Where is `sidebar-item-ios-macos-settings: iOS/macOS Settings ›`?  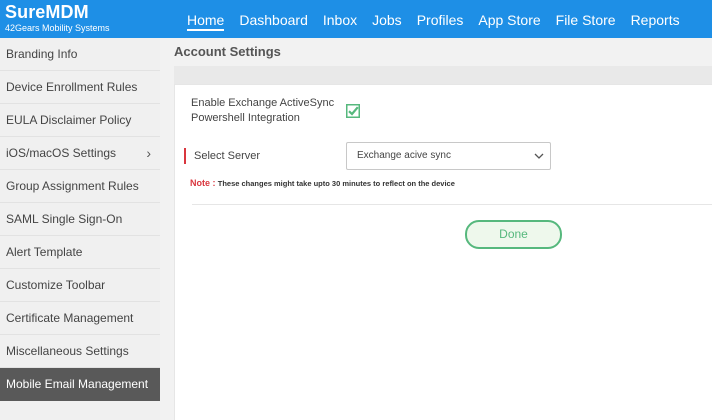 sidebar-item-ios-macos-settings: iOS/macOS Settings › is located at coordinates (80, 153).